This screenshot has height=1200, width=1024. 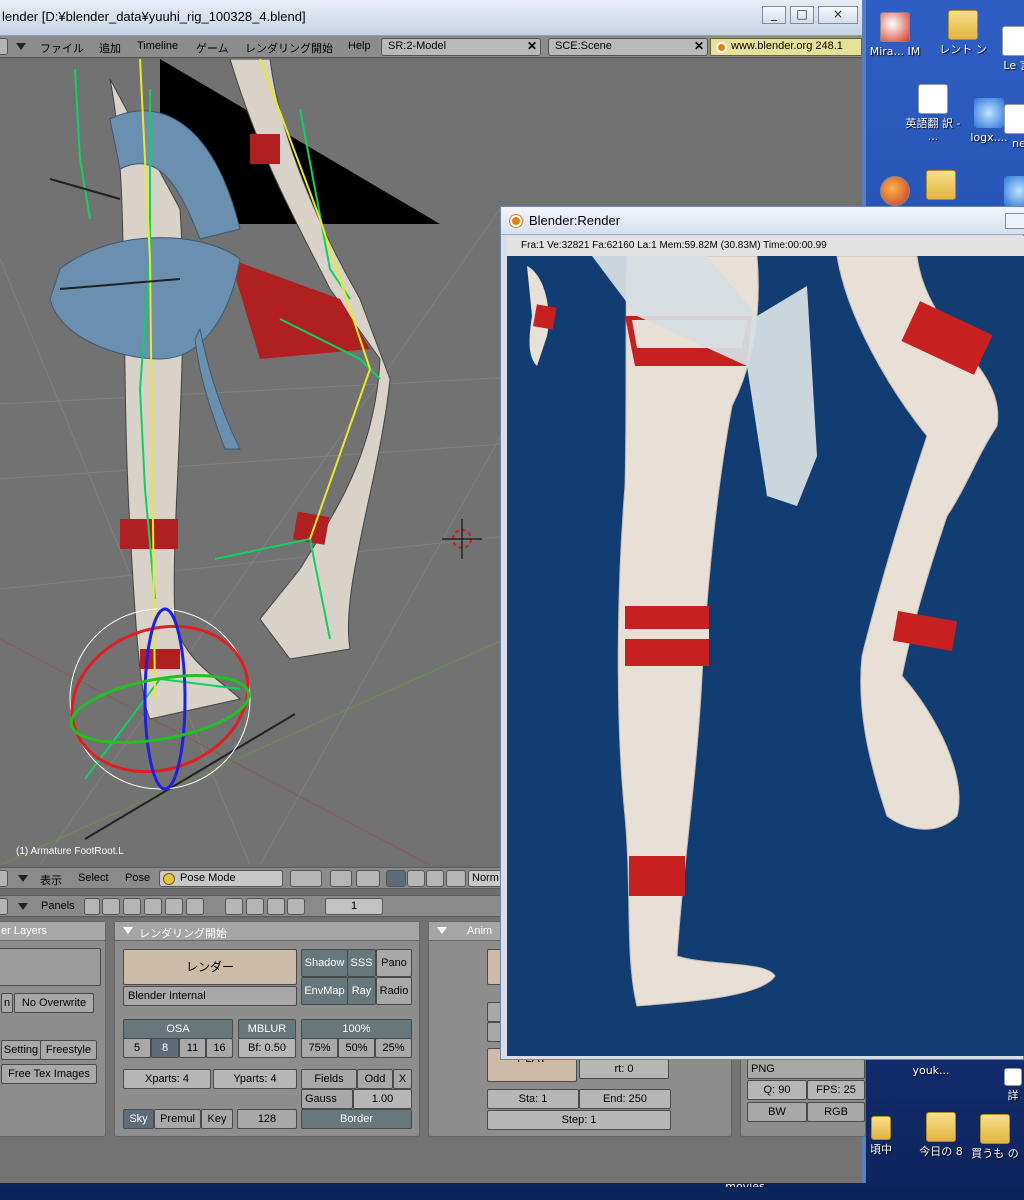 What do you see at coordinates (628, 47) in the screenshot?
I see `scene-selector: SCE:Scene ✕` at bounding box center [628, 47].